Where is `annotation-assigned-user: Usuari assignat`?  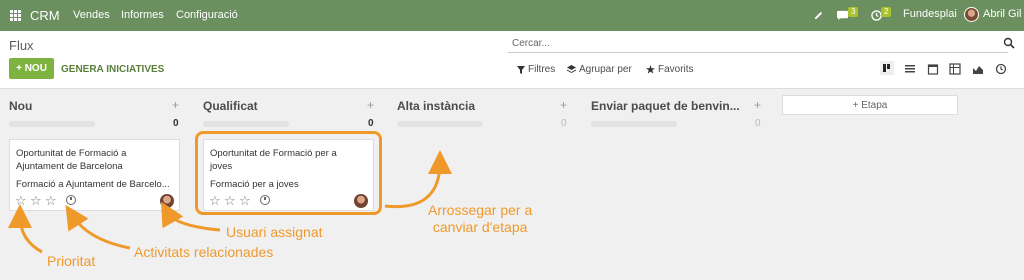
annotation-assigned-user: Usuari assignat is located at coordinates (274, 232).